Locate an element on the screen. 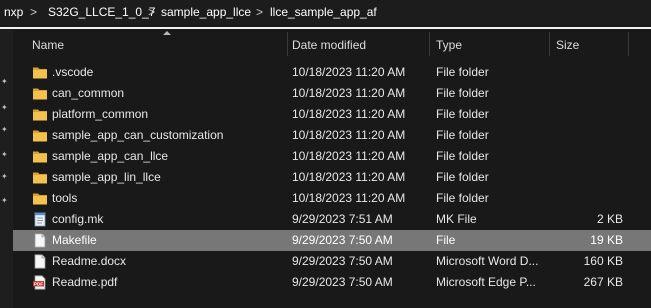  column-header-row: Name Date modified Type Size is located at coordinates (332, 44).